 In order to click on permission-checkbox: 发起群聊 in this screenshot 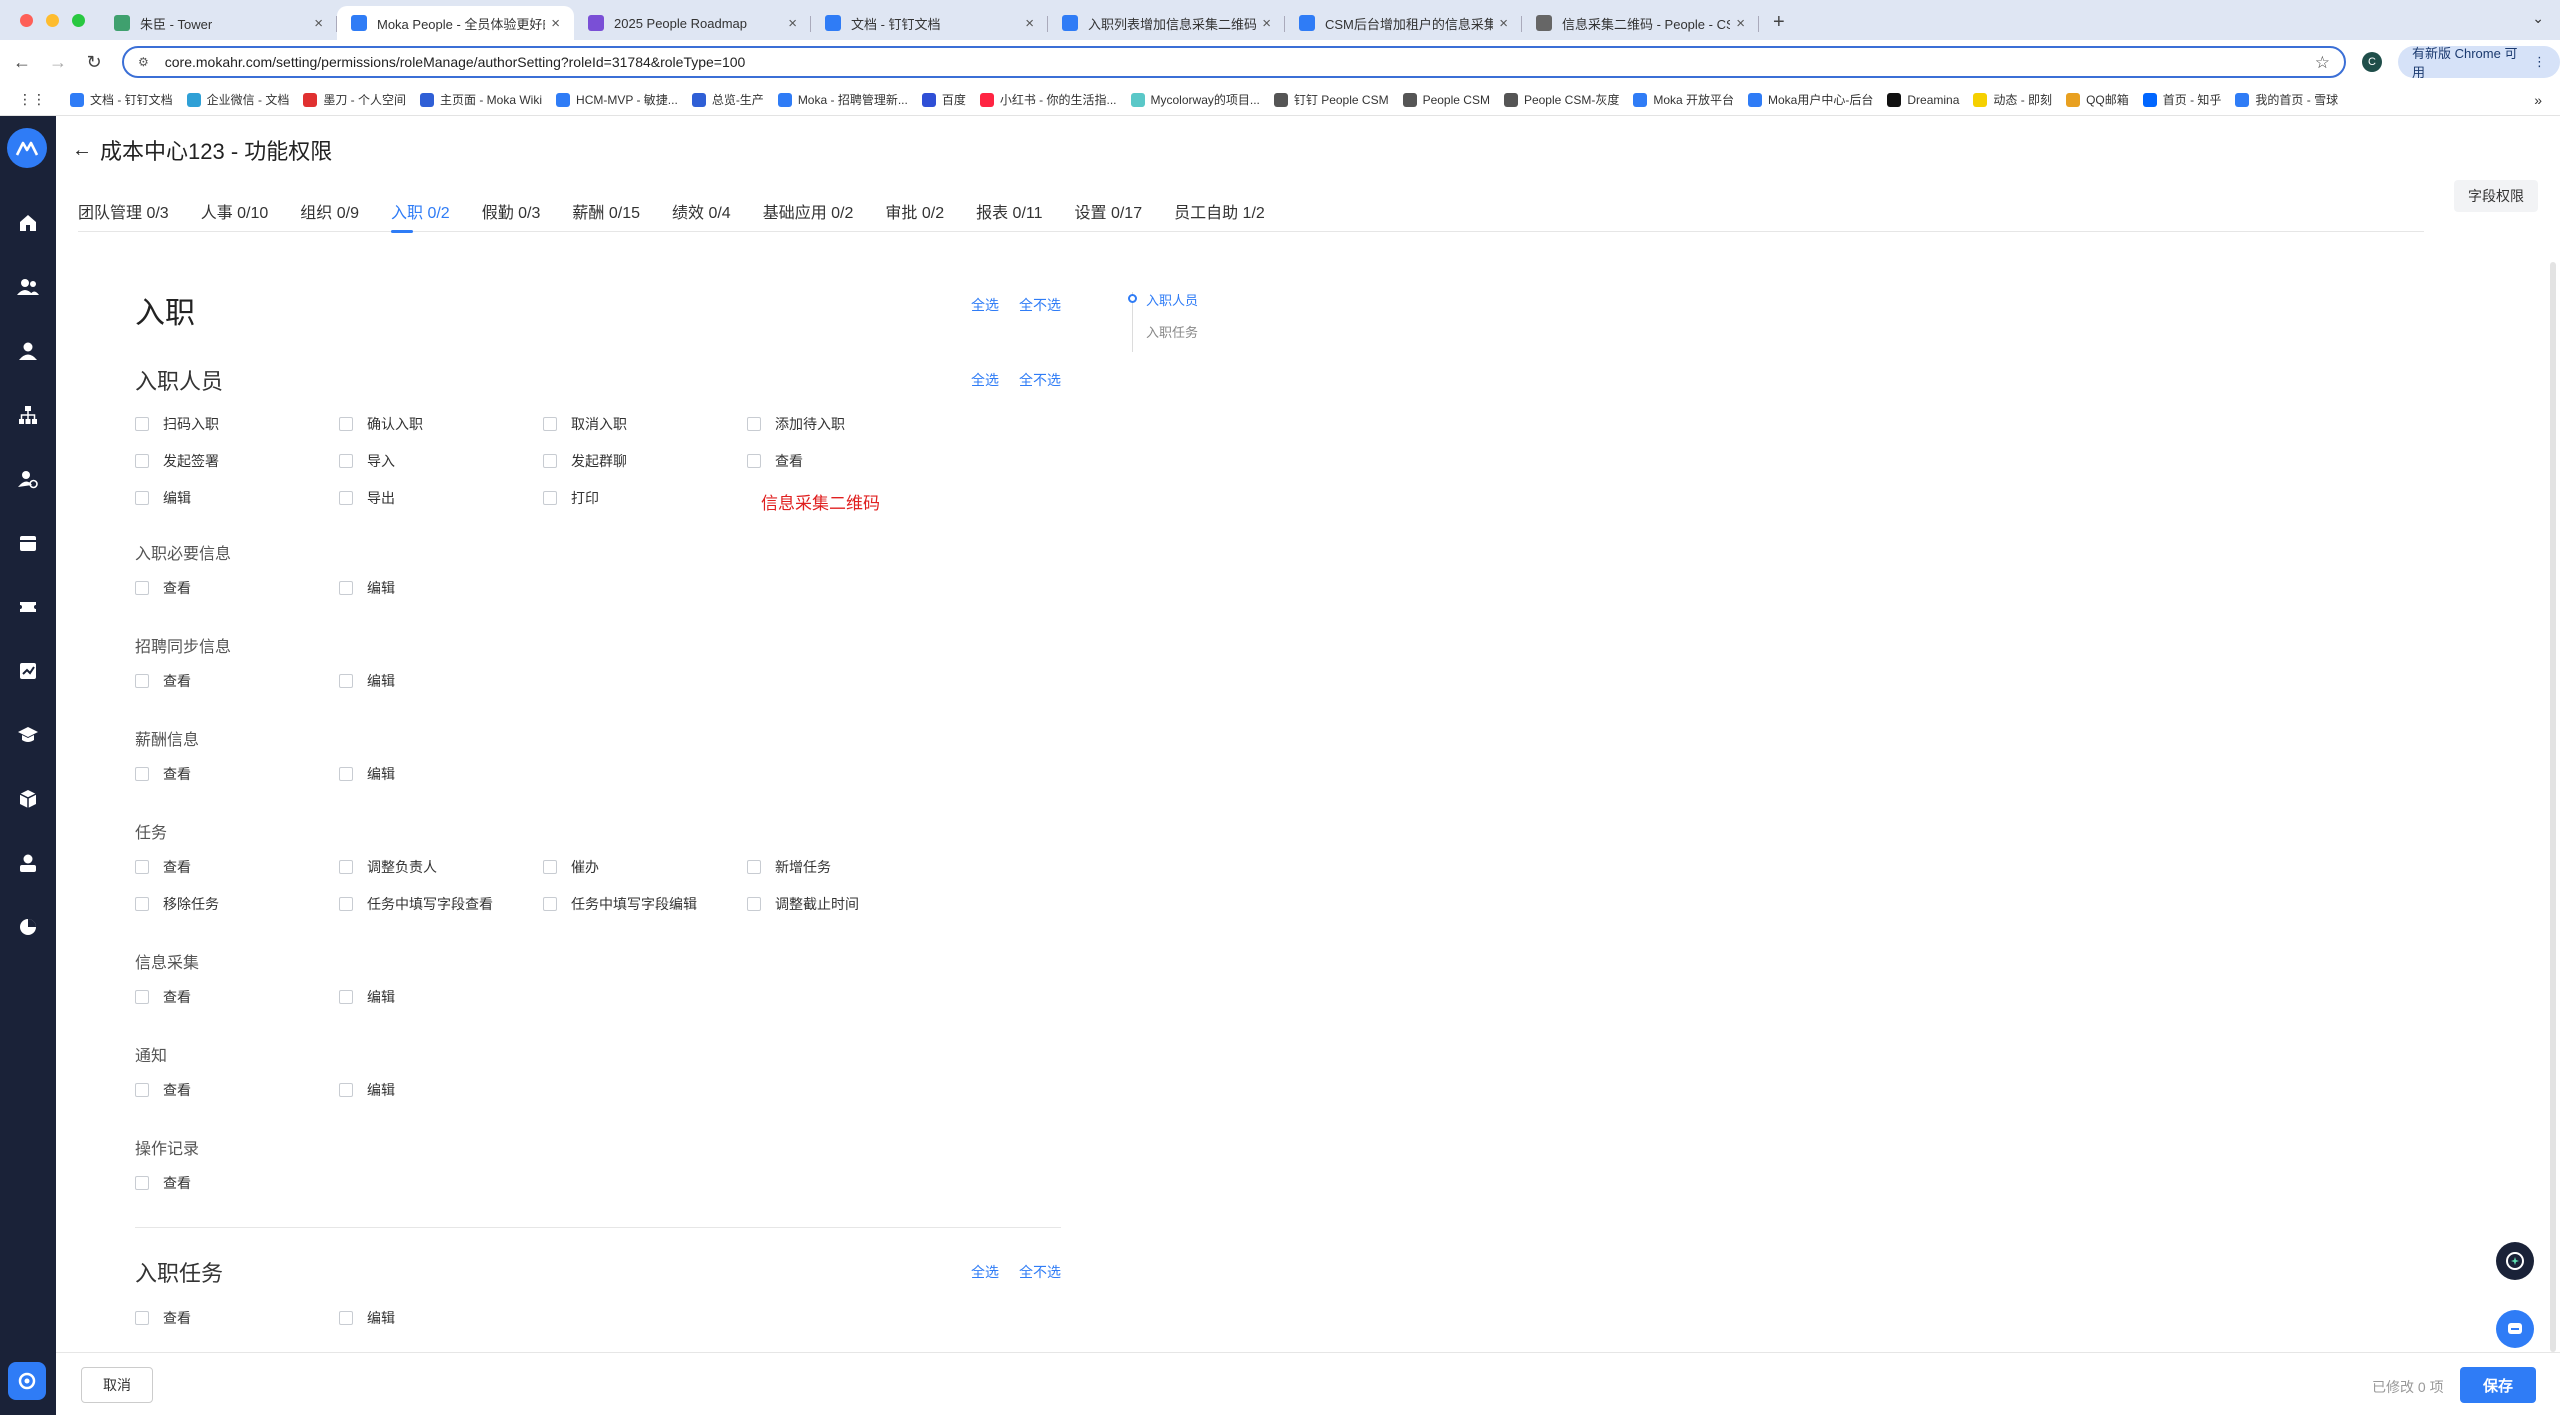, I will do `click(585, 461)`.